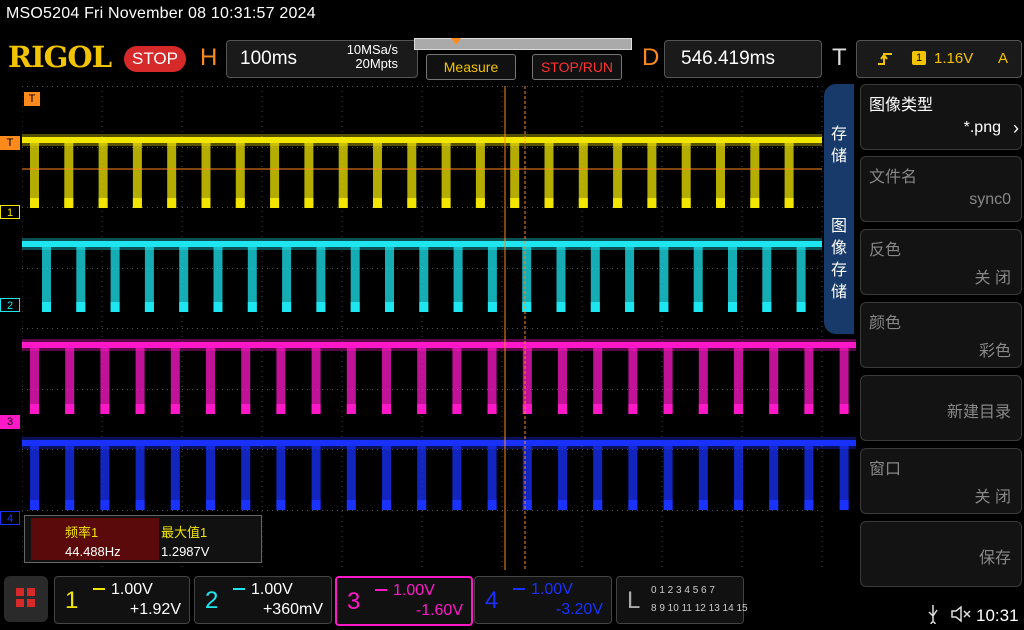 This screenshot has width=1024, height=630. What do you see at coordinates (961, 614) in the screenshot?
I see `speaker-muted-icon` at bounding box center [961, 614].